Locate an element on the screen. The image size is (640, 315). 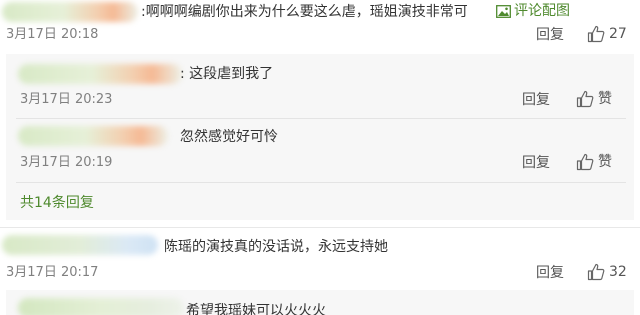
image-icon is located at coordinates (503, 11).